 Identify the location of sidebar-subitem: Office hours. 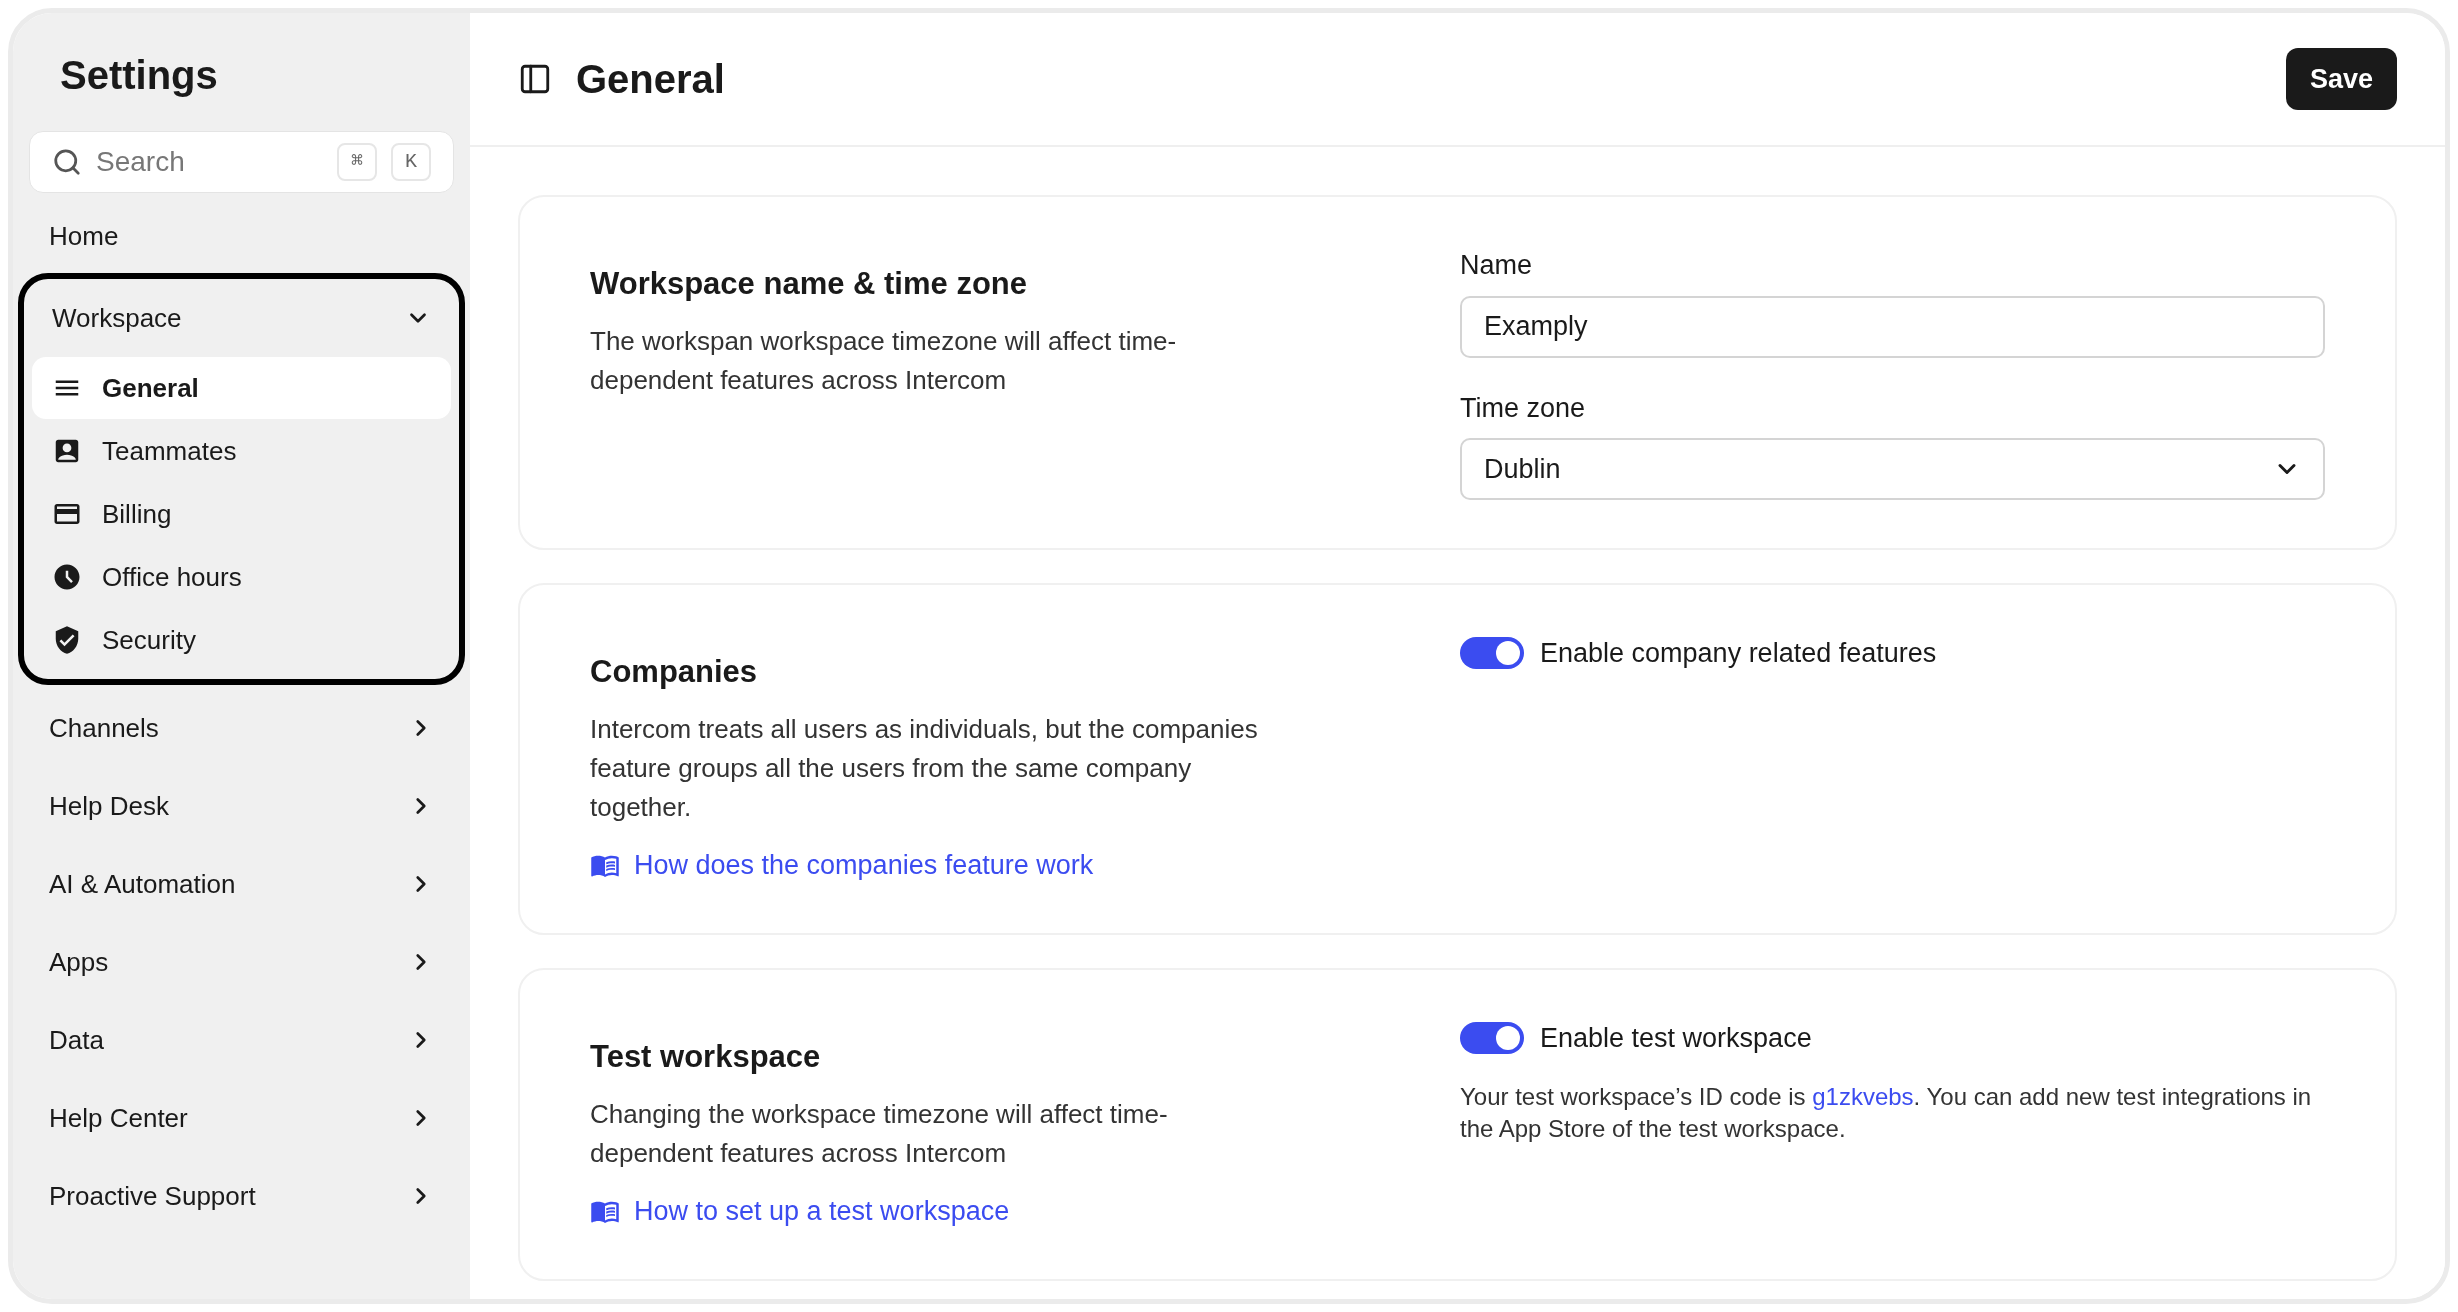
(241, 577).